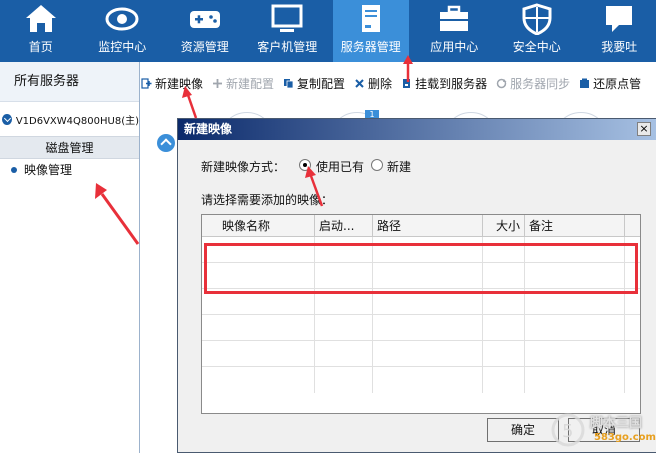 Image resolution: width=656 pixels, height=456 pixels. I want to click on shield-icon, so click(537, 19).